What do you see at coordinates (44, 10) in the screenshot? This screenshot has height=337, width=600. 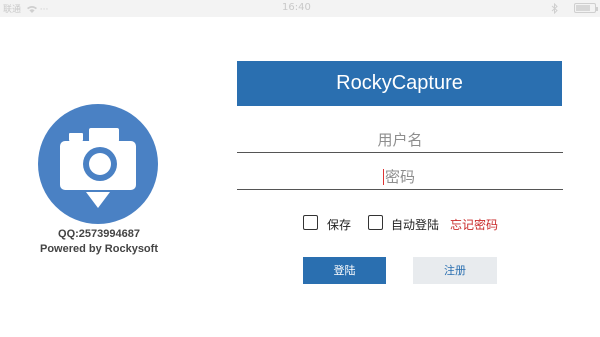 I see `status-dots: ···` at bounding box center [44, 10].